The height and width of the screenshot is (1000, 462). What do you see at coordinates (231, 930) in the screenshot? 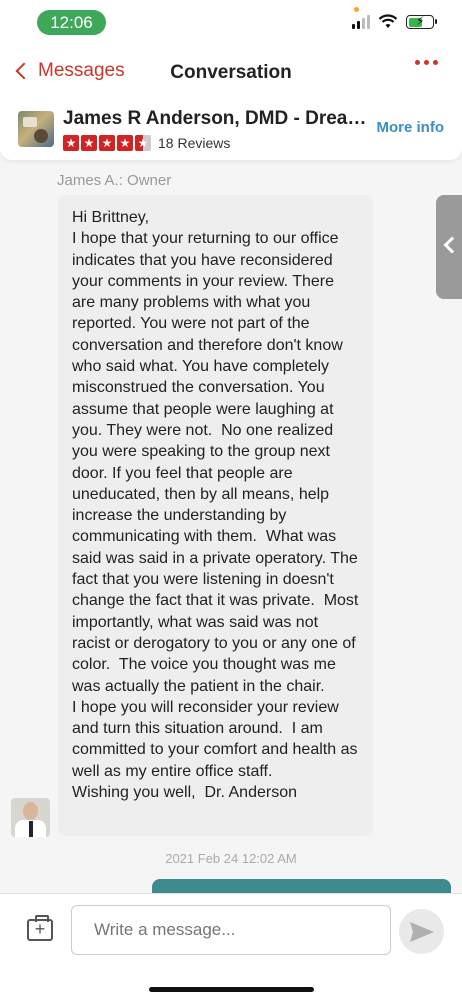
I see `message-input` at bounding box center [231, 930].